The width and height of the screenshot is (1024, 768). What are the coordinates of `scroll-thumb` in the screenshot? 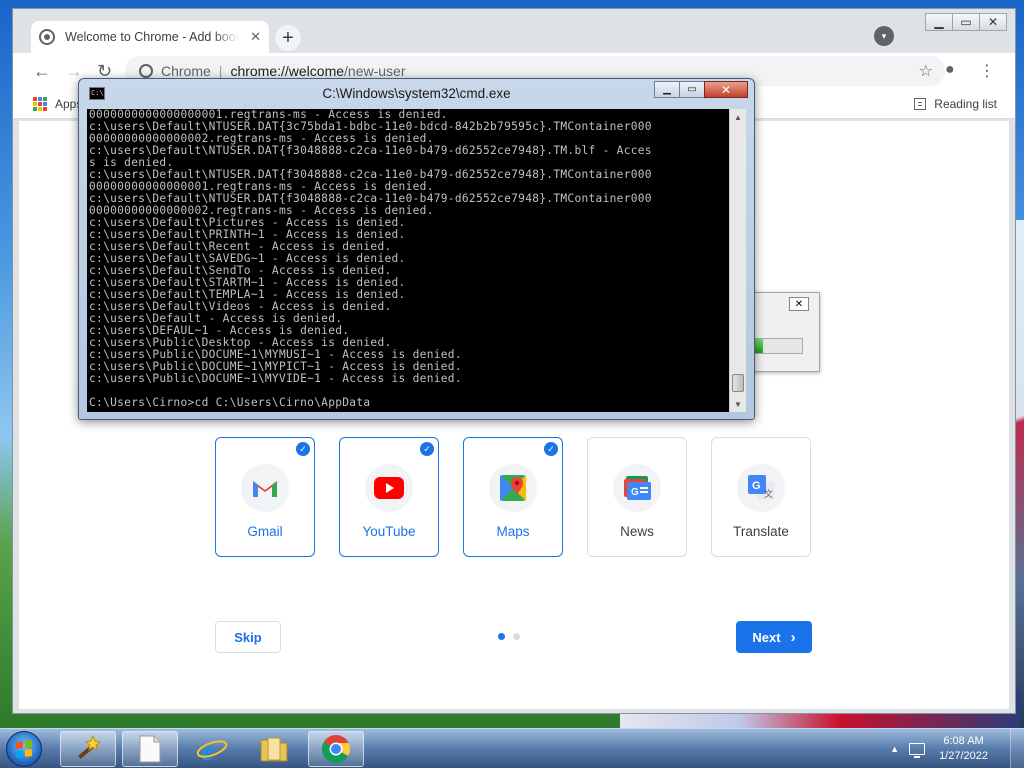 It's located at (738, 383).